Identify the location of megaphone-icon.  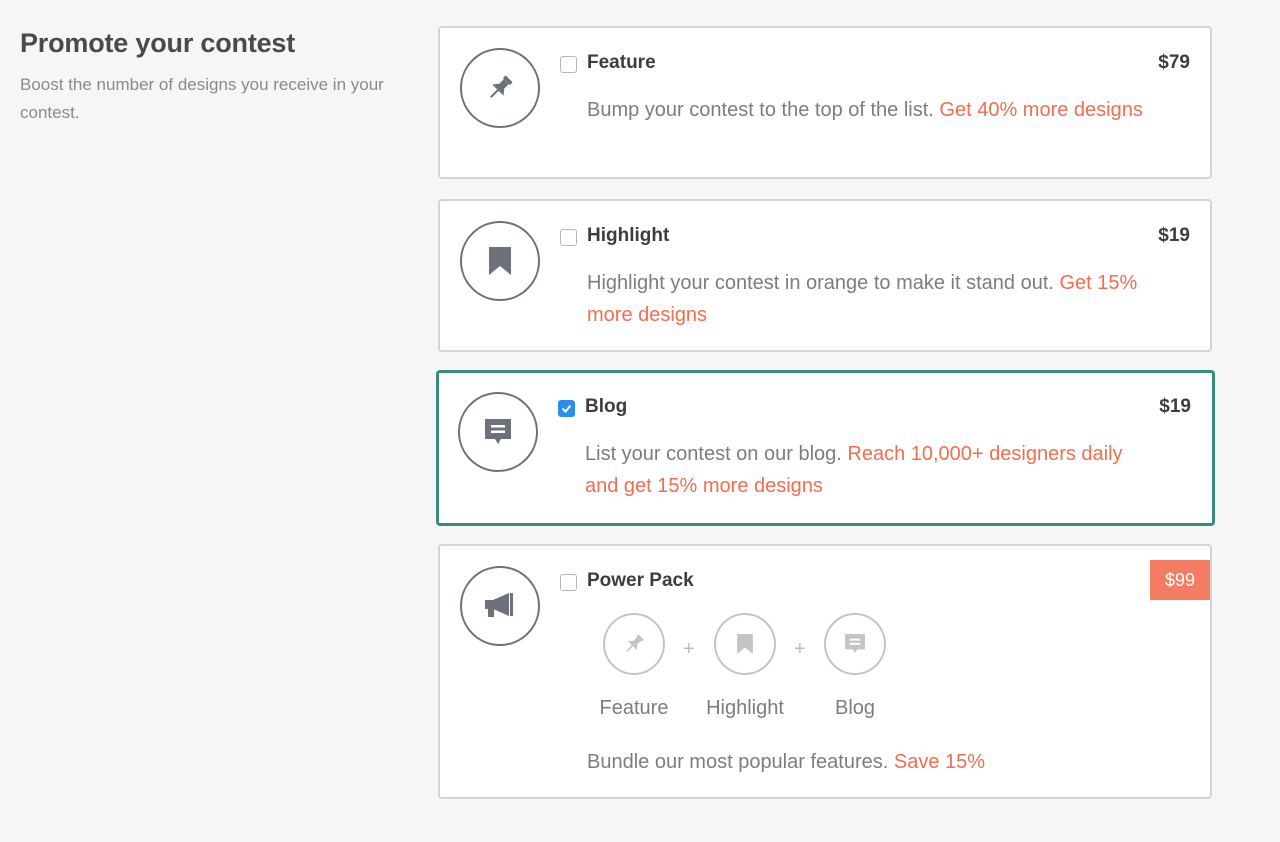
(500, 606).